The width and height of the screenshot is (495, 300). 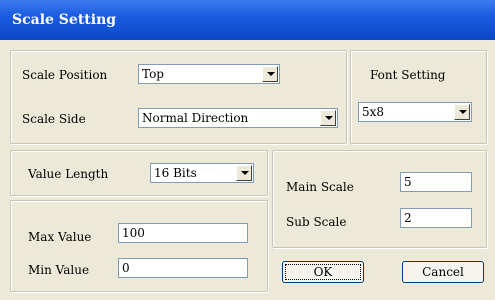 I want to click on min-value-label: Min Value, so click(x=59, y=270).